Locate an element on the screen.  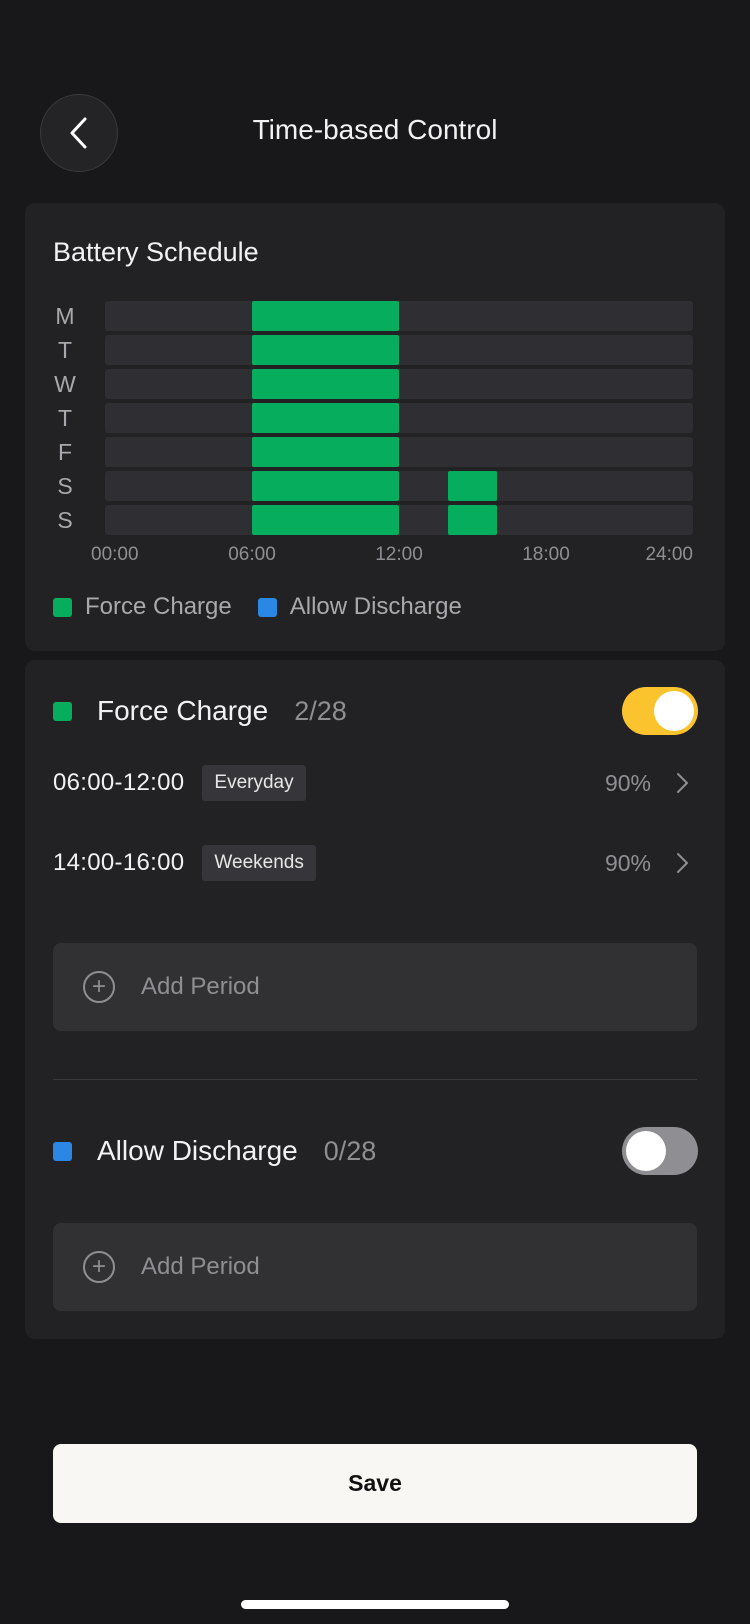
day-label: M is located at coordinates (64, 316).